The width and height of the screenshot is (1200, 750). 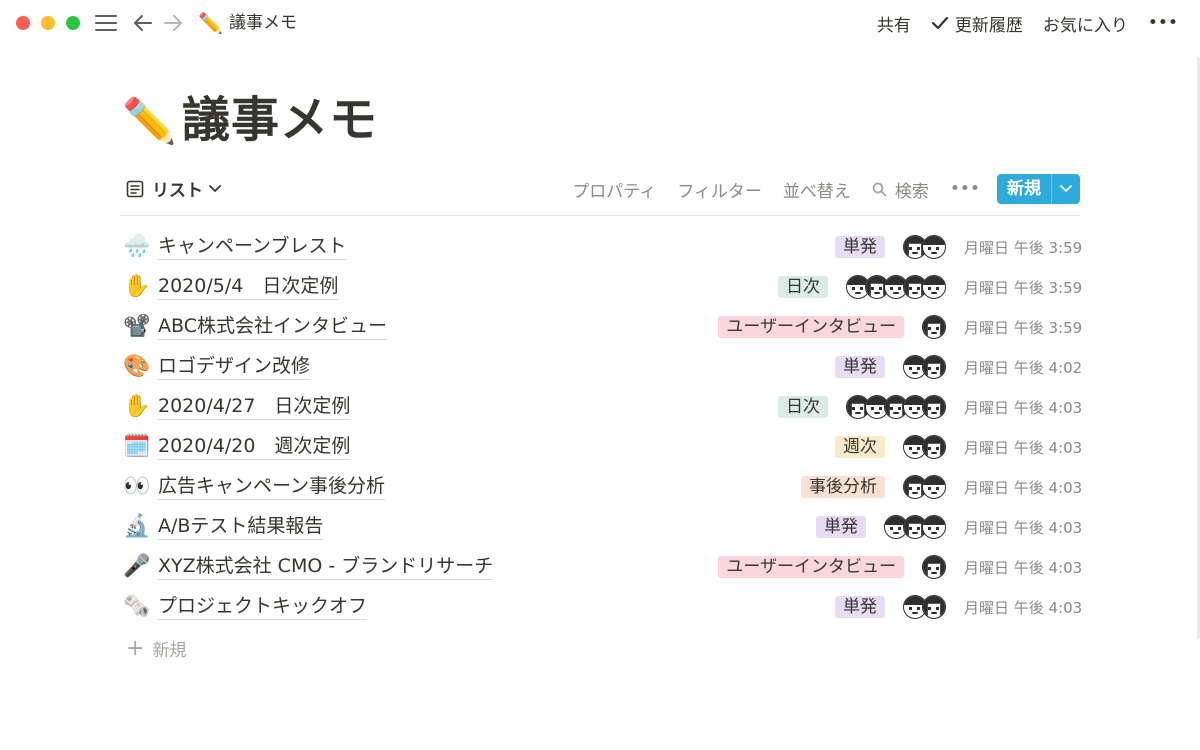 I want to click on list-item-title: 2020/5/4 日次定例, so click(x=248, y=287).